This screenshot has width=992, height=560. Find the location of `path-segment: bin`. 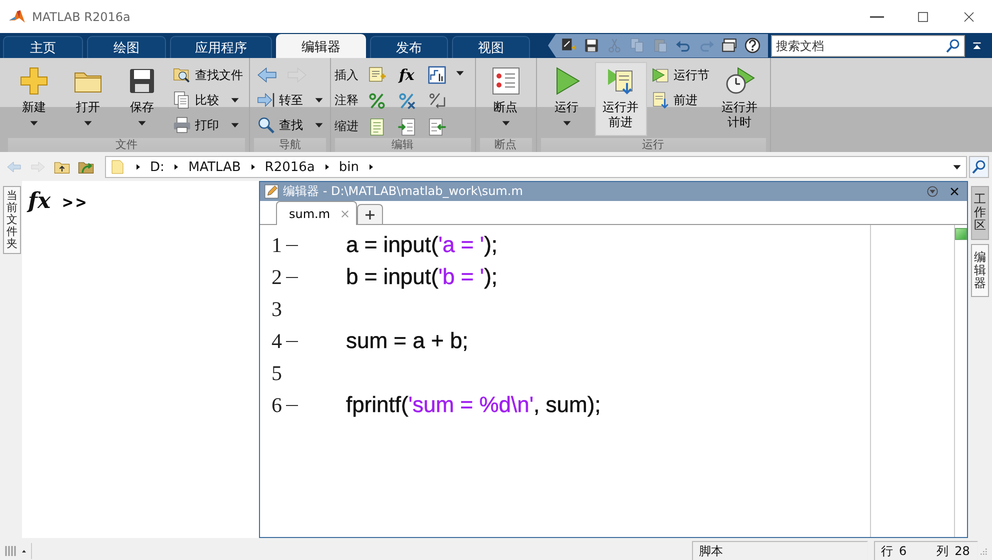

path-segment: bin is located at coordinates (348, 167).